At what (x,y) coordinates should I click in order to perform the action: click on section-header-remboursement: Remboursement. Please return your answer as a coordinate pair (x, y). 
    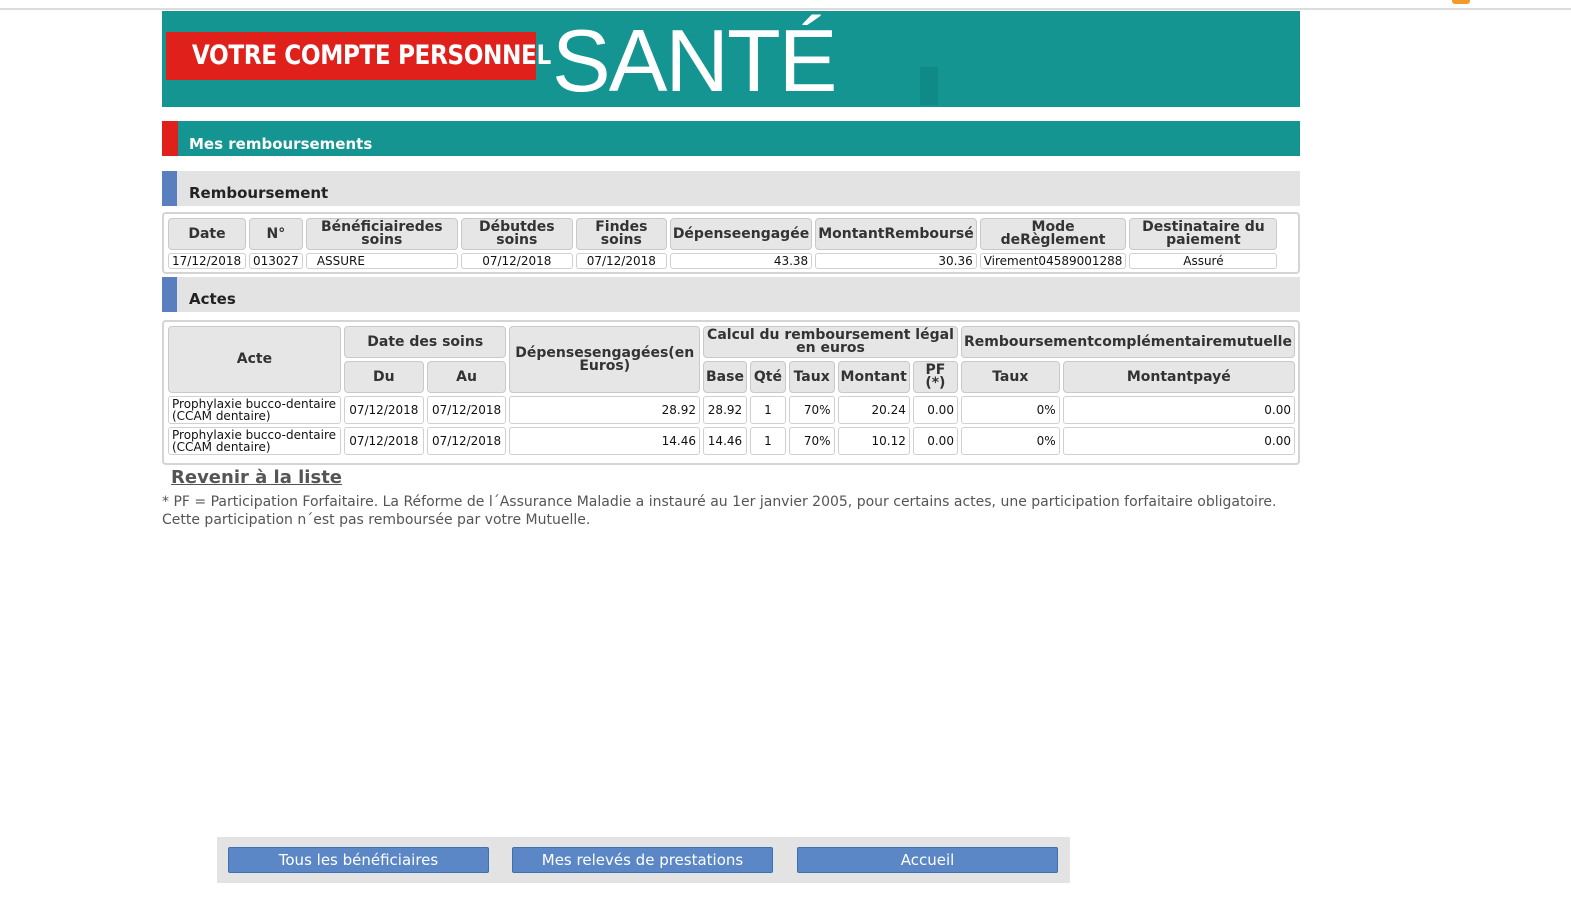
    Looking at the image, I should click on (731, 188).